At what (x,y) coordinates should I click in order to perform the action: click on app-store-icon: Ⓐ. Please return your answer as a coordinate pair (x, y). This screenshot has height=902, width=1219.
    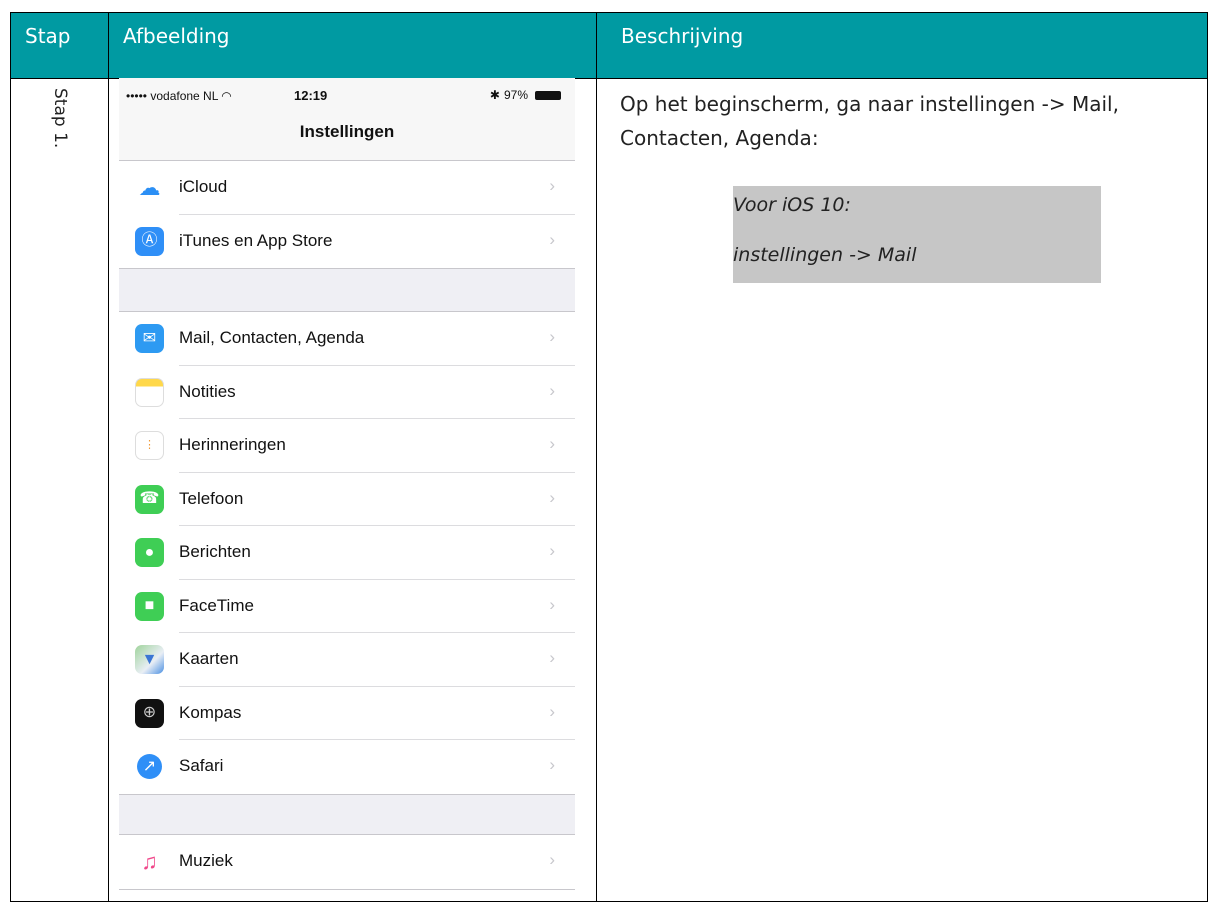
    Looking at the image, I should click on (149, 241).